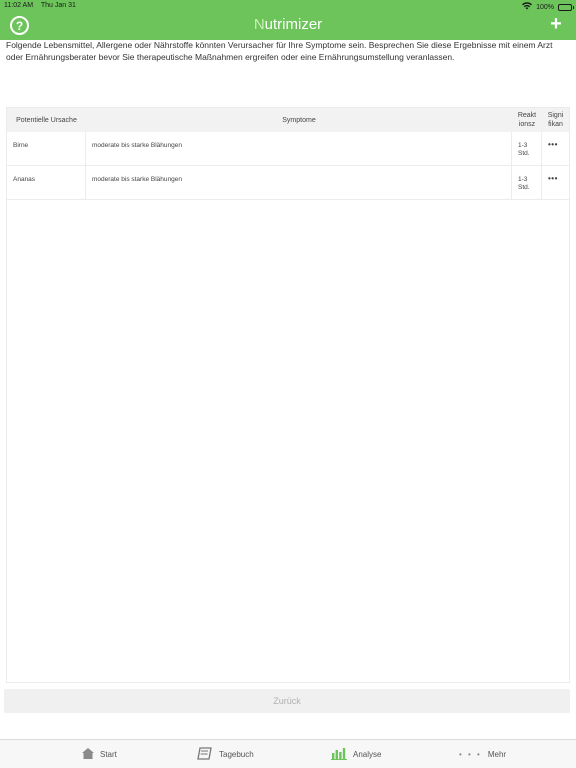 The image size is (576, 768). What do you see at coordinates (527, 124) in the screenshot?
I see `header-reaction-l2: ionsz` at bounding box center [527, 124].